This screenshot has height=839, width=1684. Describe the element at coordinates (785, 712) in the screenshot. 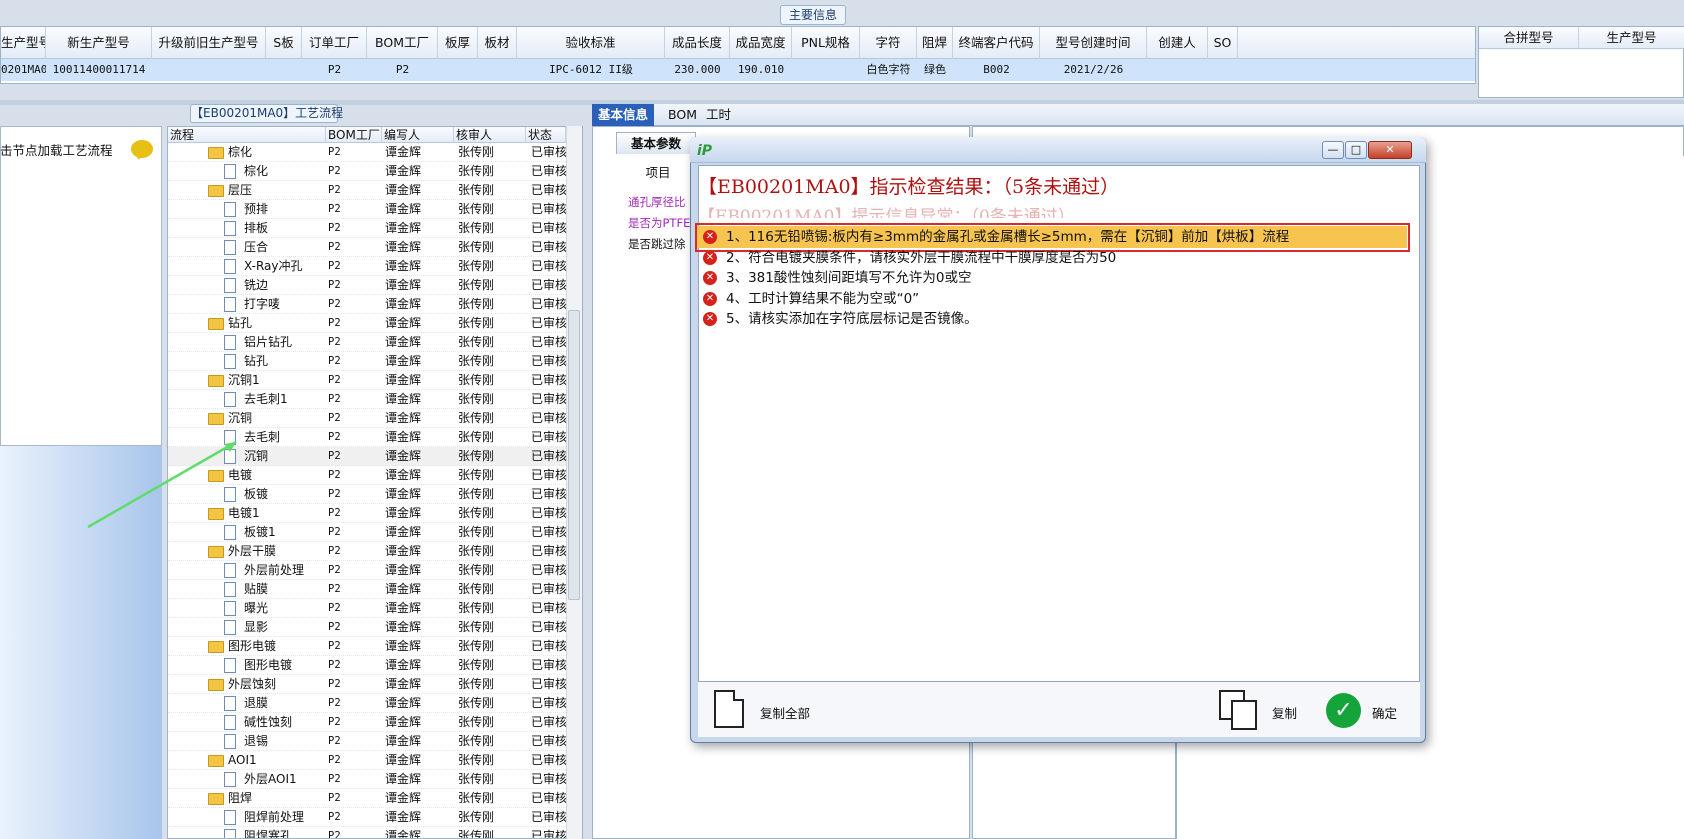

I see `copy-all-button: 复制全部` at that location.